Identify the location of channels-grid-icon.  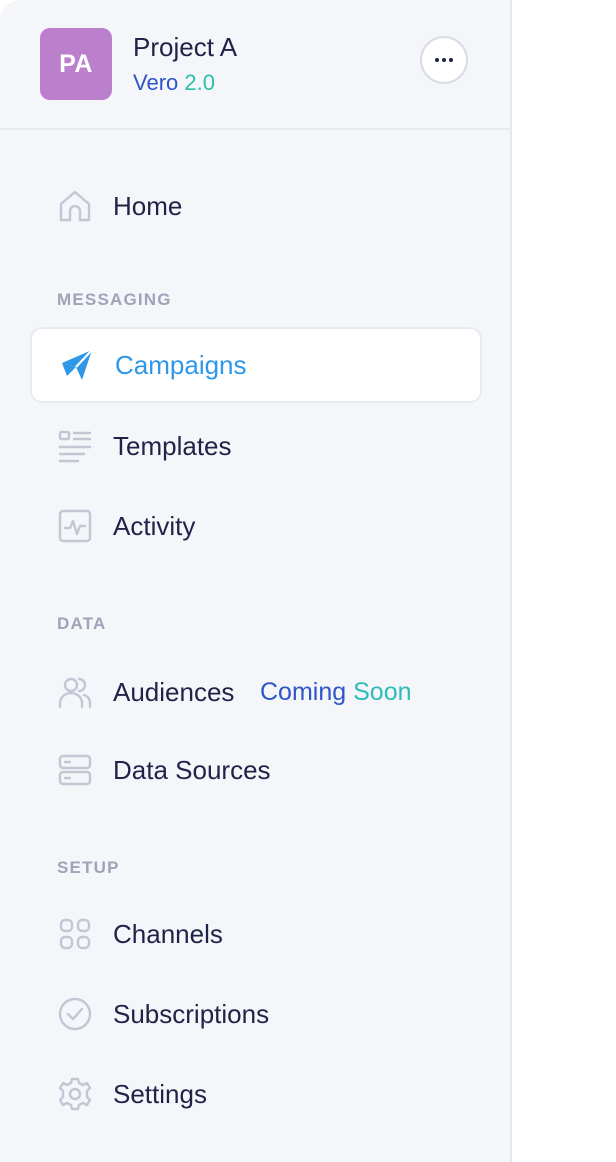
(75, 934).